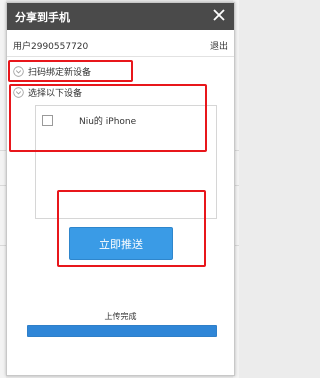 The image size is (320, 378). What do you see at coordinates (131, 228) in the screenshot?
I see `annotation-box-push` at bounding box center [131, 228].